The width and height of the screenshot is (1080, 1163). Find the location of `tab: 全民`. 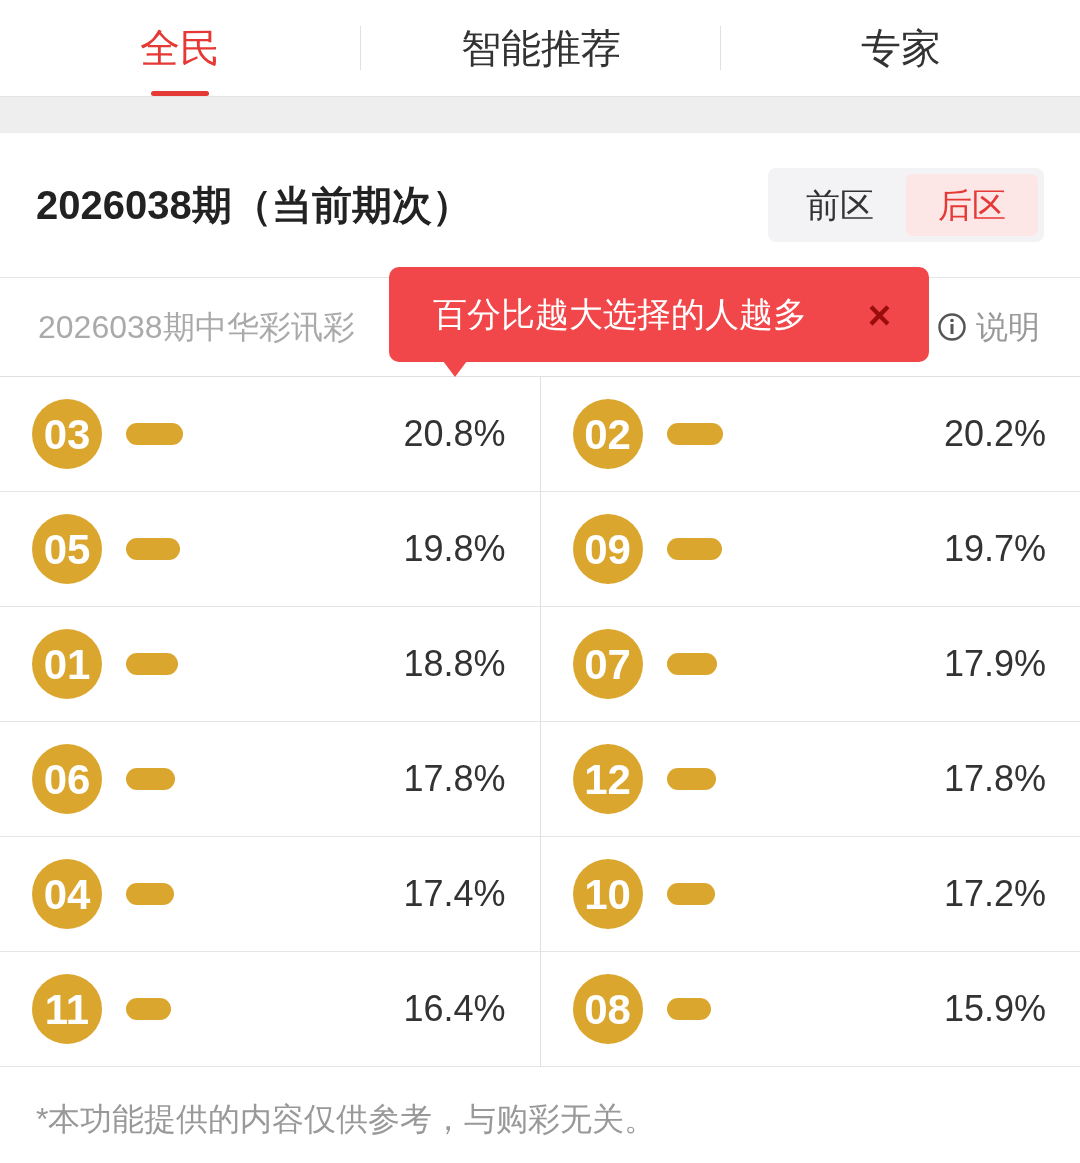

tab: 全民 is located at coordinates (180, 48).